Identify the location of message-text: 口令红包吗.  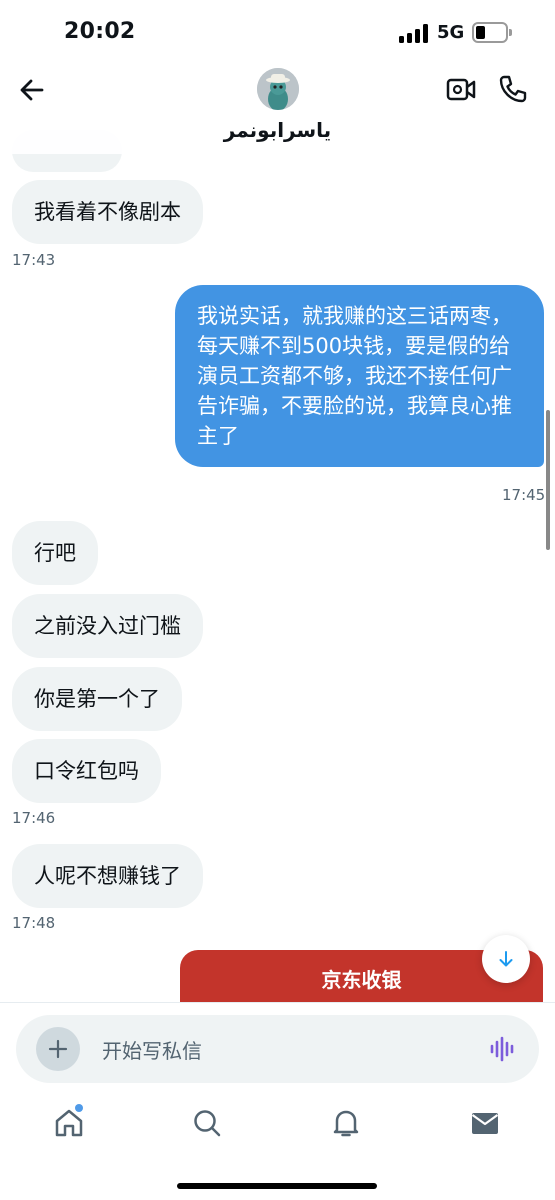
(86, 771).